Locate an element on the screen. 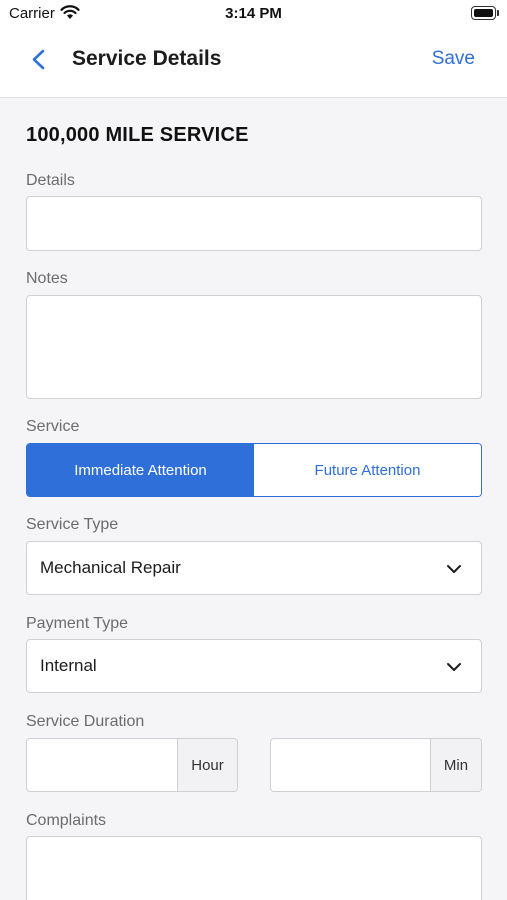 This screenshot has width=507, height=900. duration-hour-input is located at coordinates (103, 765).